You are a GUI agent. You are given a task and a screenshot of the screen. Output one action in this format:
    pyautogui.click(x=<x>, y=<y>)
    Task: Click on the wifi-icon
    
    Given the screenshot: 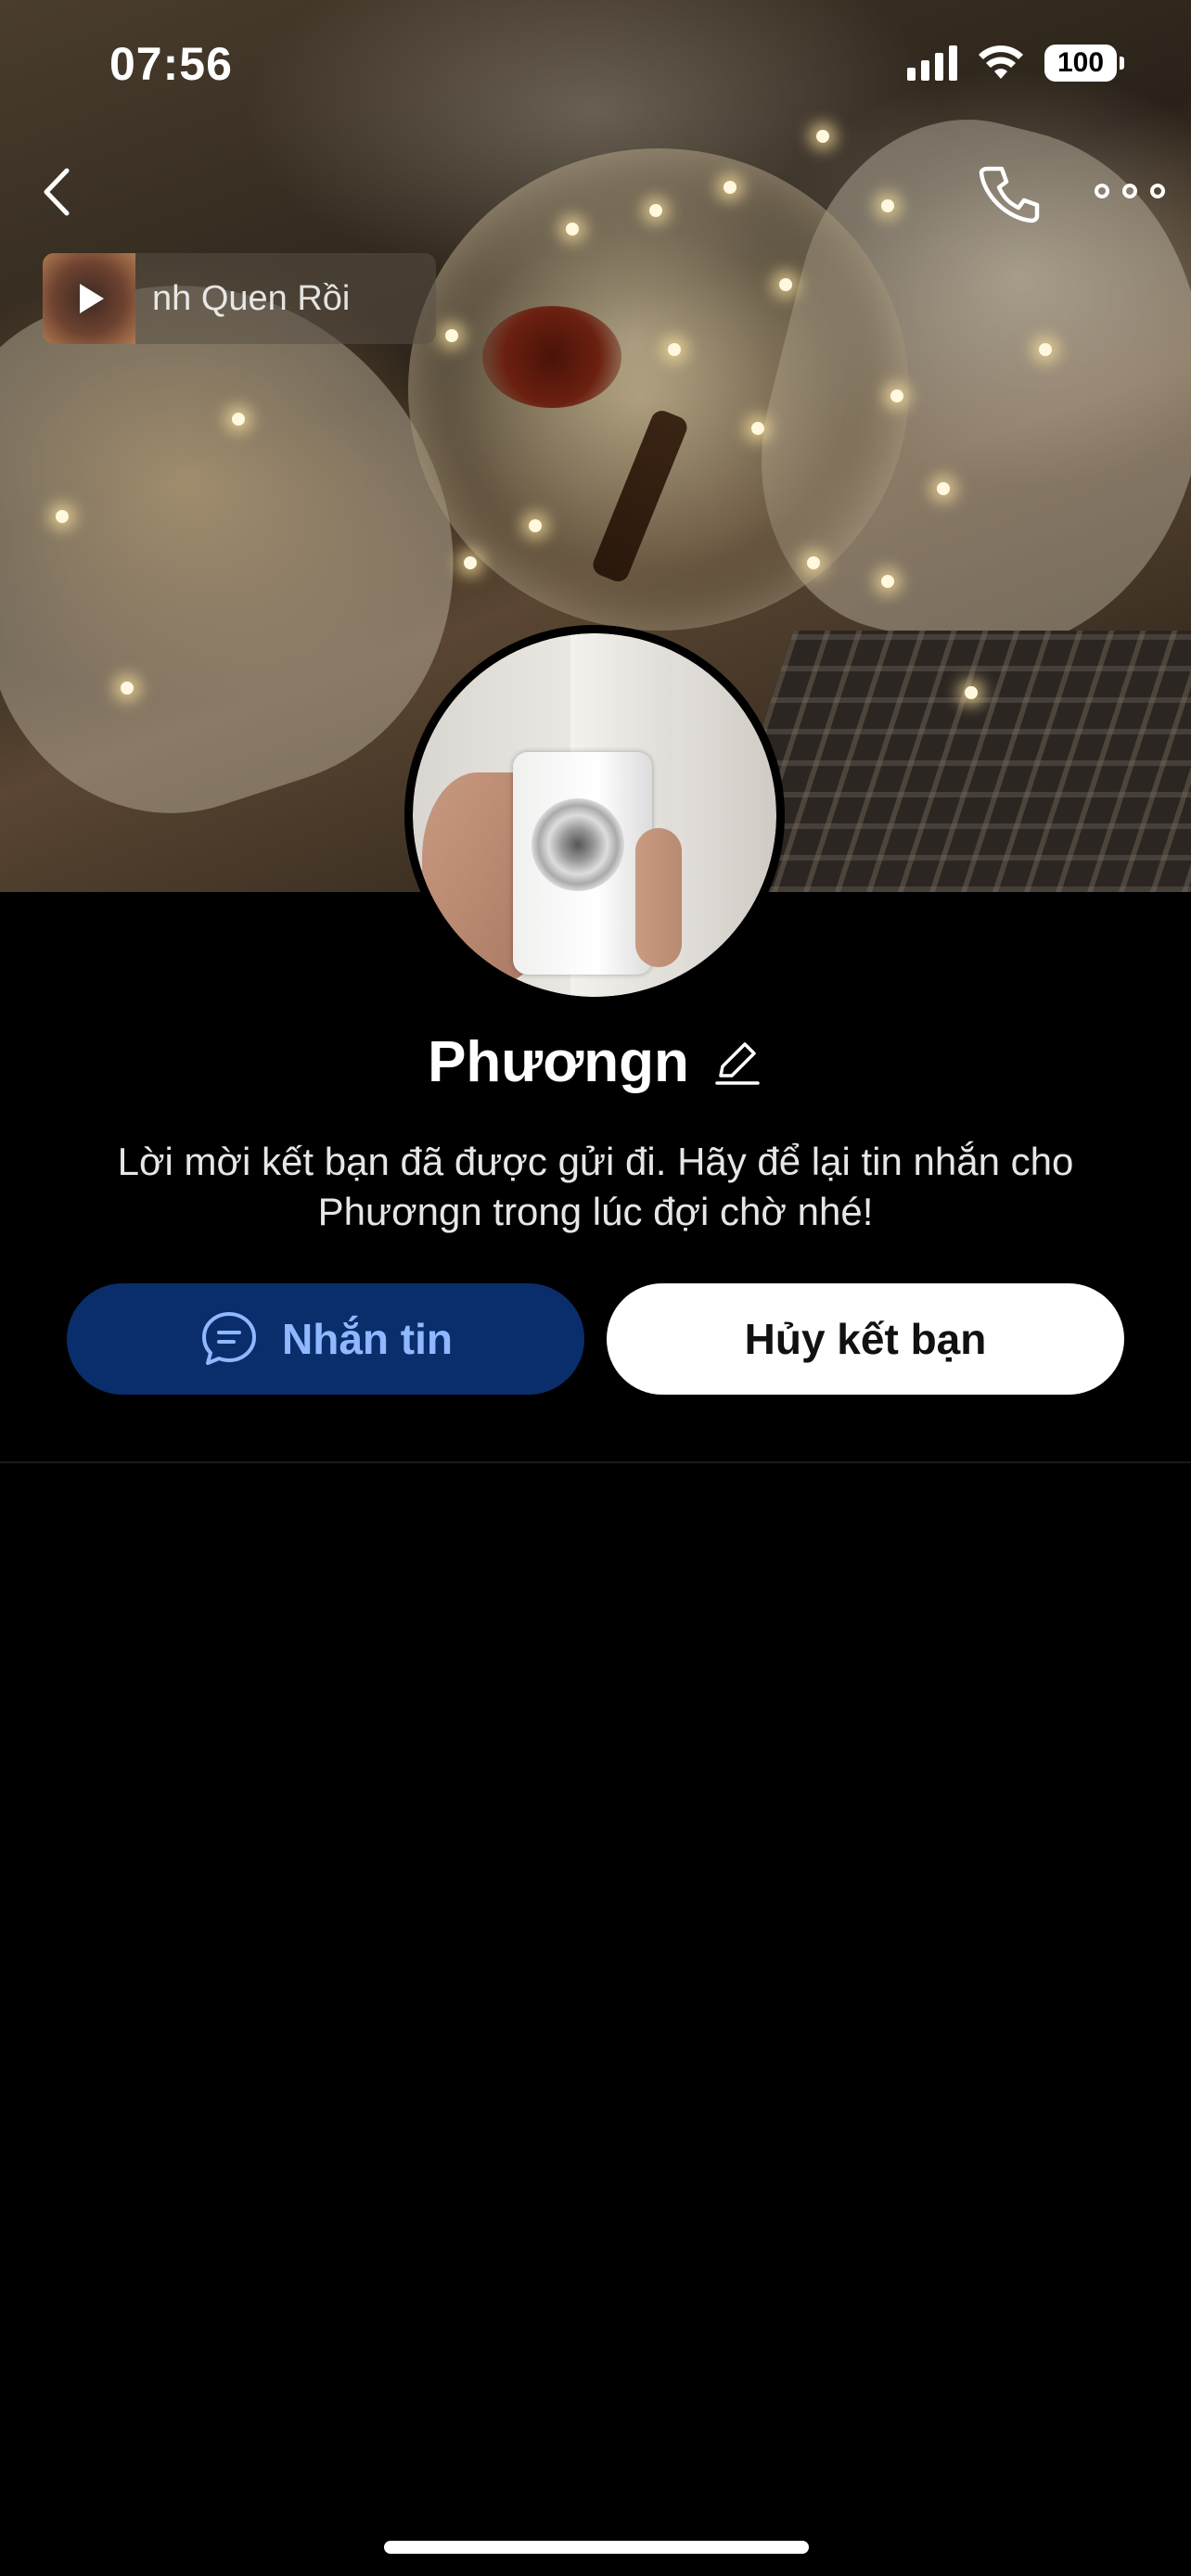 What is the action you would take?
    pyautogui.click(x=1001, y=62)
    